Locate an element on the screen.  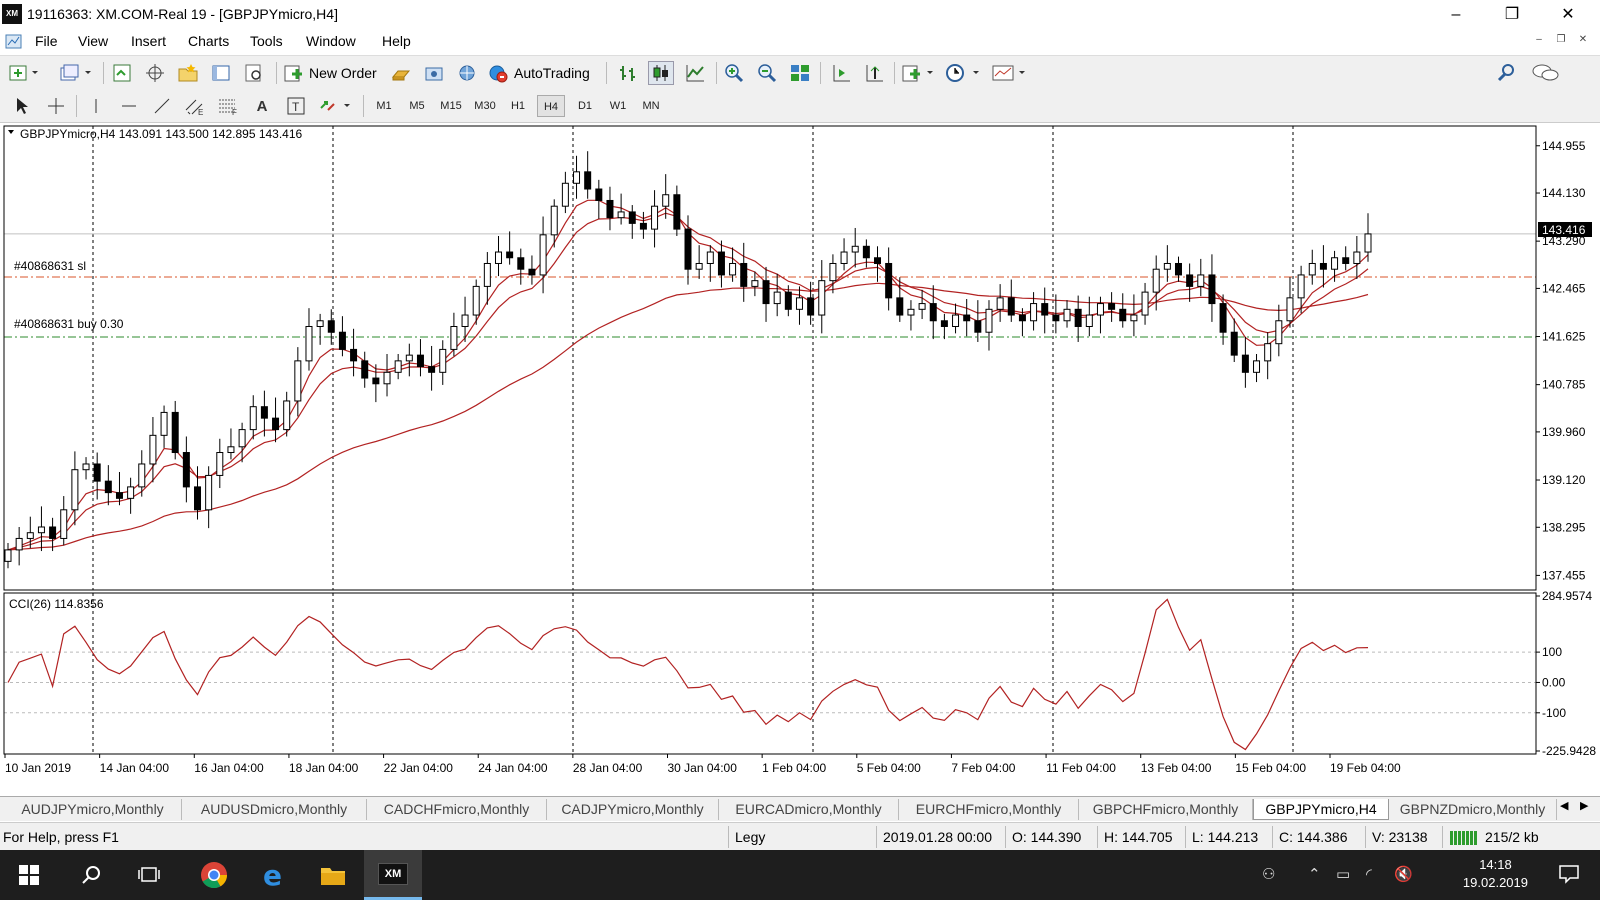
volume-muted-icon: 🔇 is located at coordinates (1403, 874).